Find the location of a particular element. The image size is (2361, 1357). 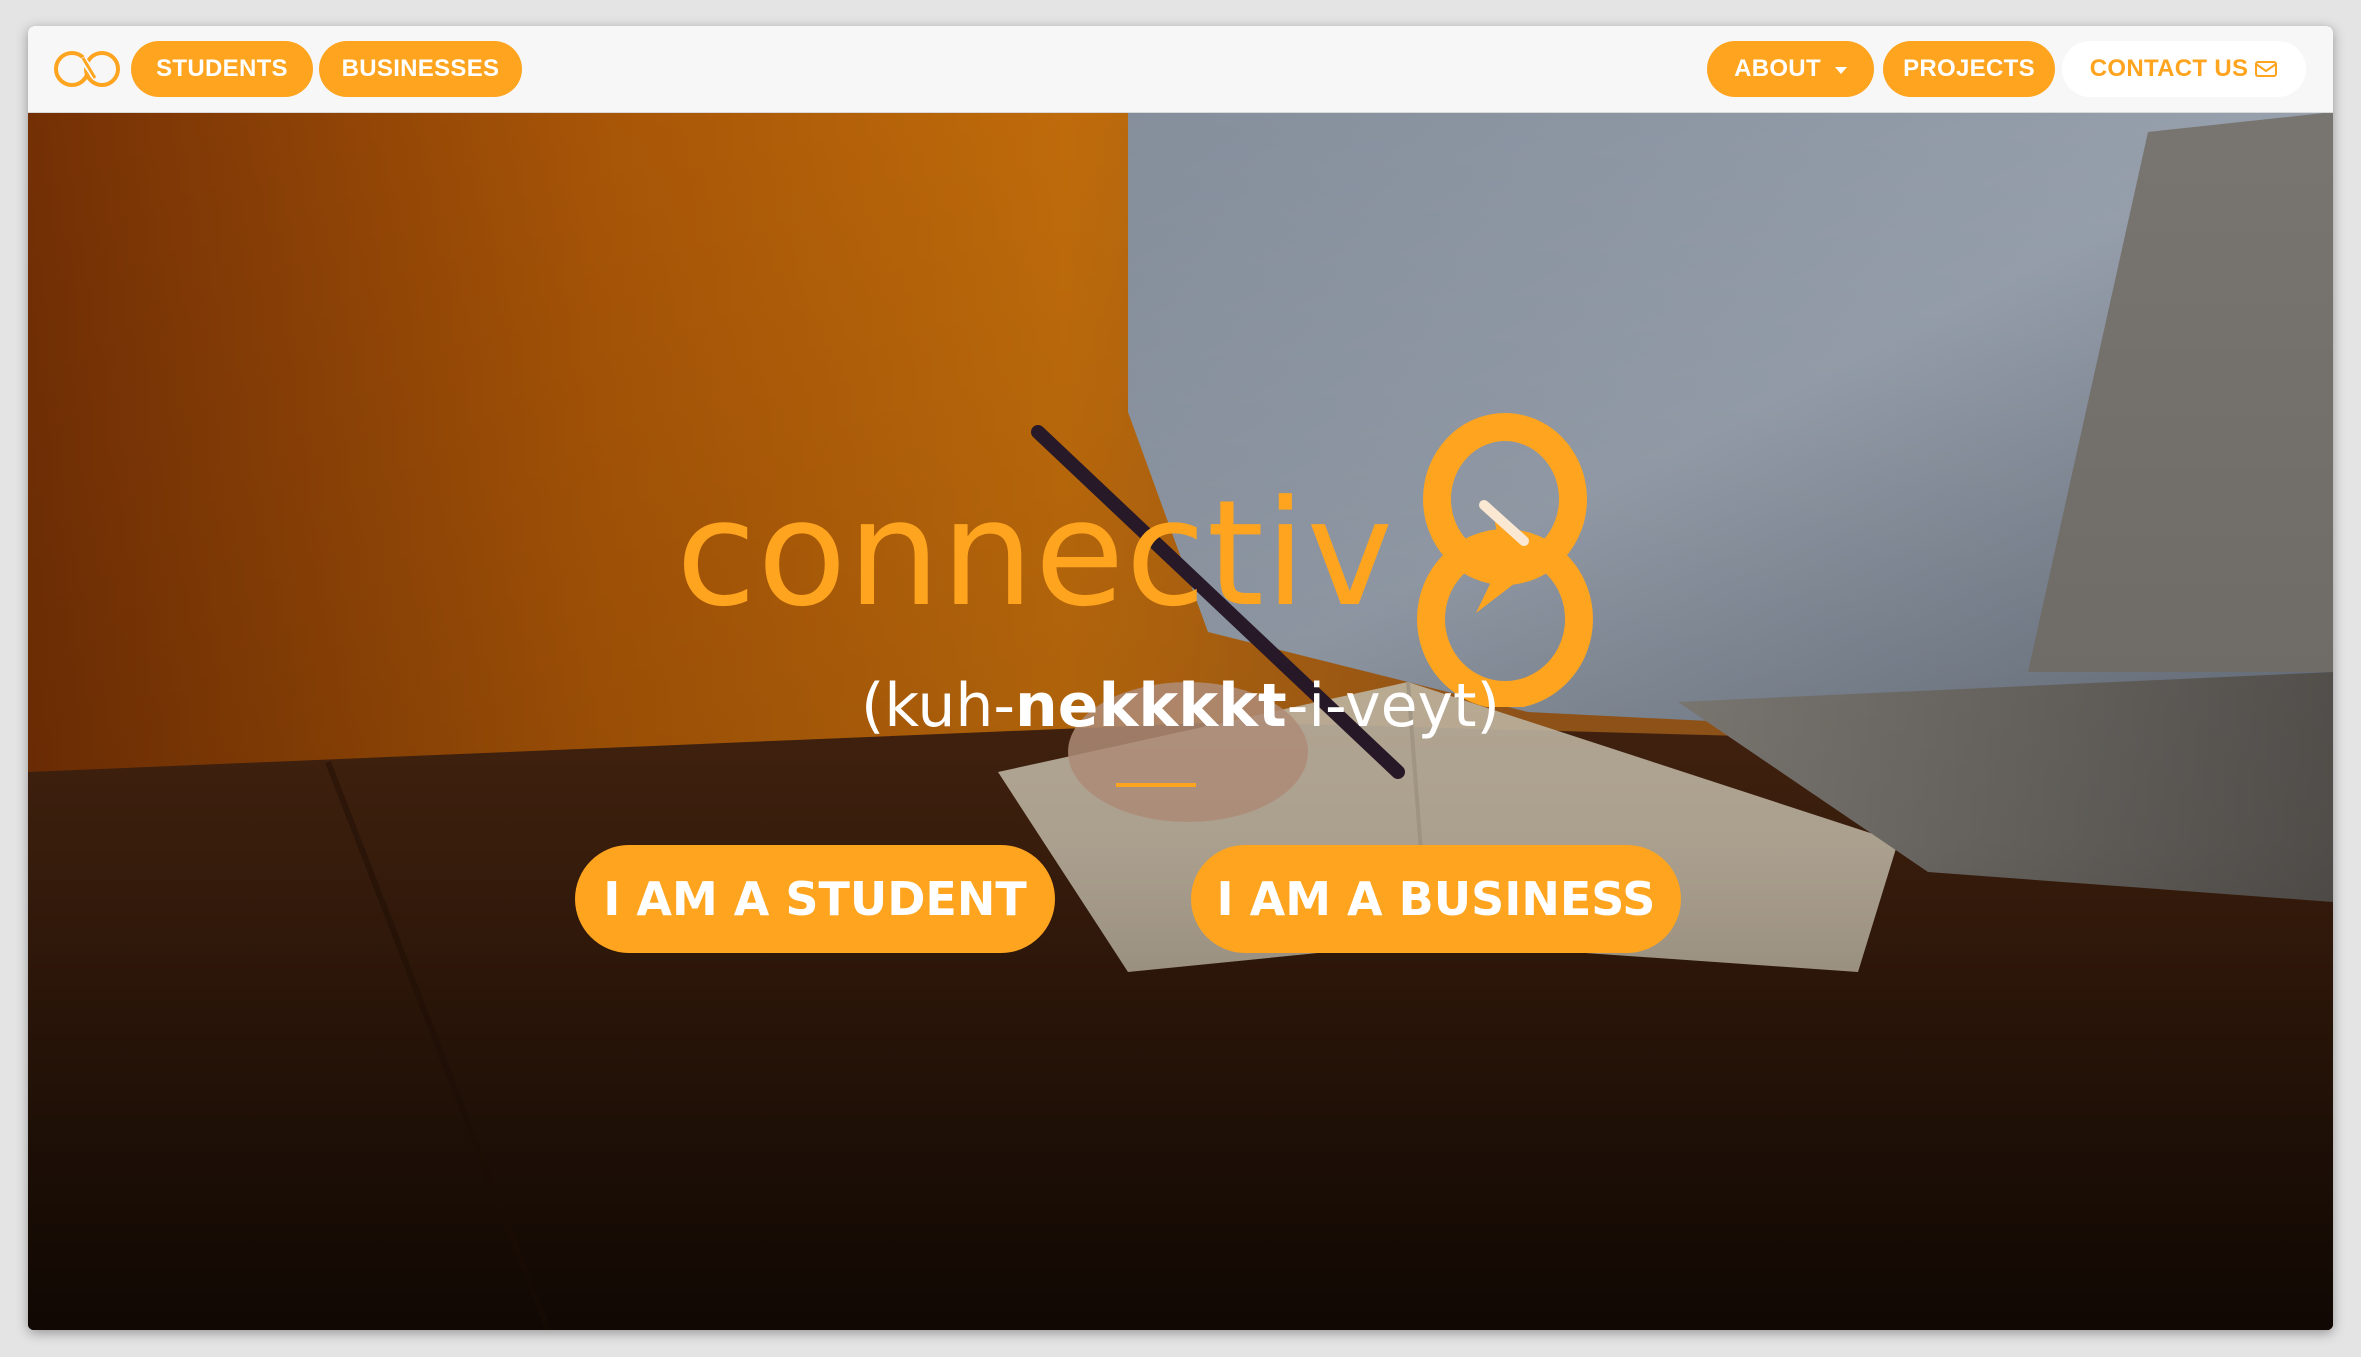

nav-contact-button: CONTACT US is located at coordinates (2184, 69).